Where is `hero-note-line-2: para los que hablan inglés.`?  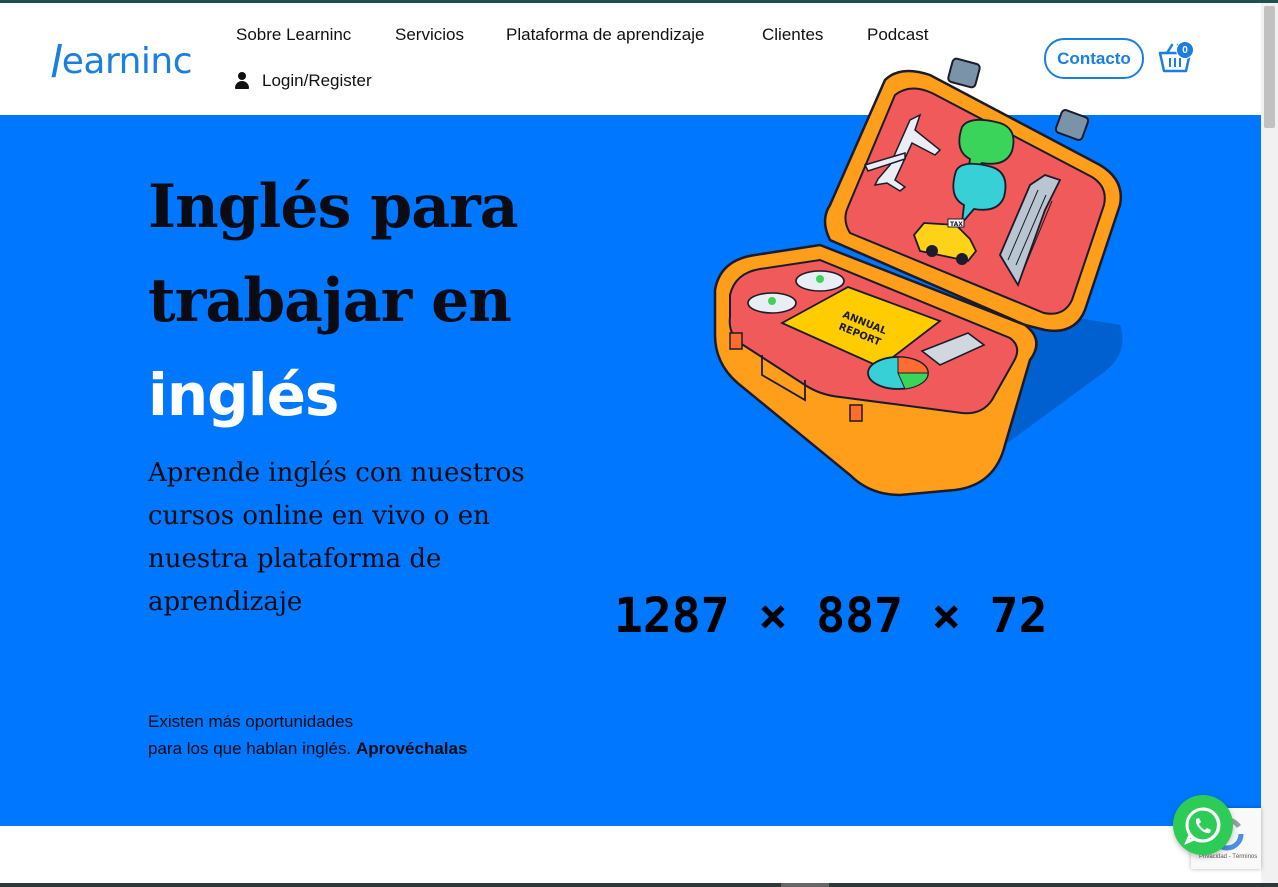
hero-note-line-2: para los que hablan inglés. is located at coordinates (250, 748).